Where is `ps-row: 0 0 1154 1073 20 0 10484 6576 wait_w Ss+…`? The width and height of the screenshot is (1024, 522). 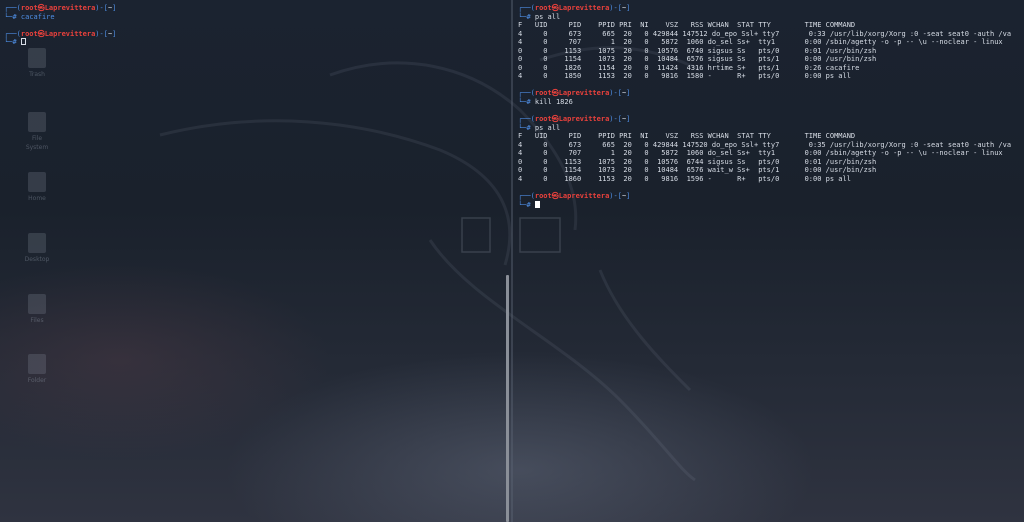
ps-row: 0 0 1154 1073 20 0 10484 6576 wait_w Ss+… is located at coordinates (697, 170).